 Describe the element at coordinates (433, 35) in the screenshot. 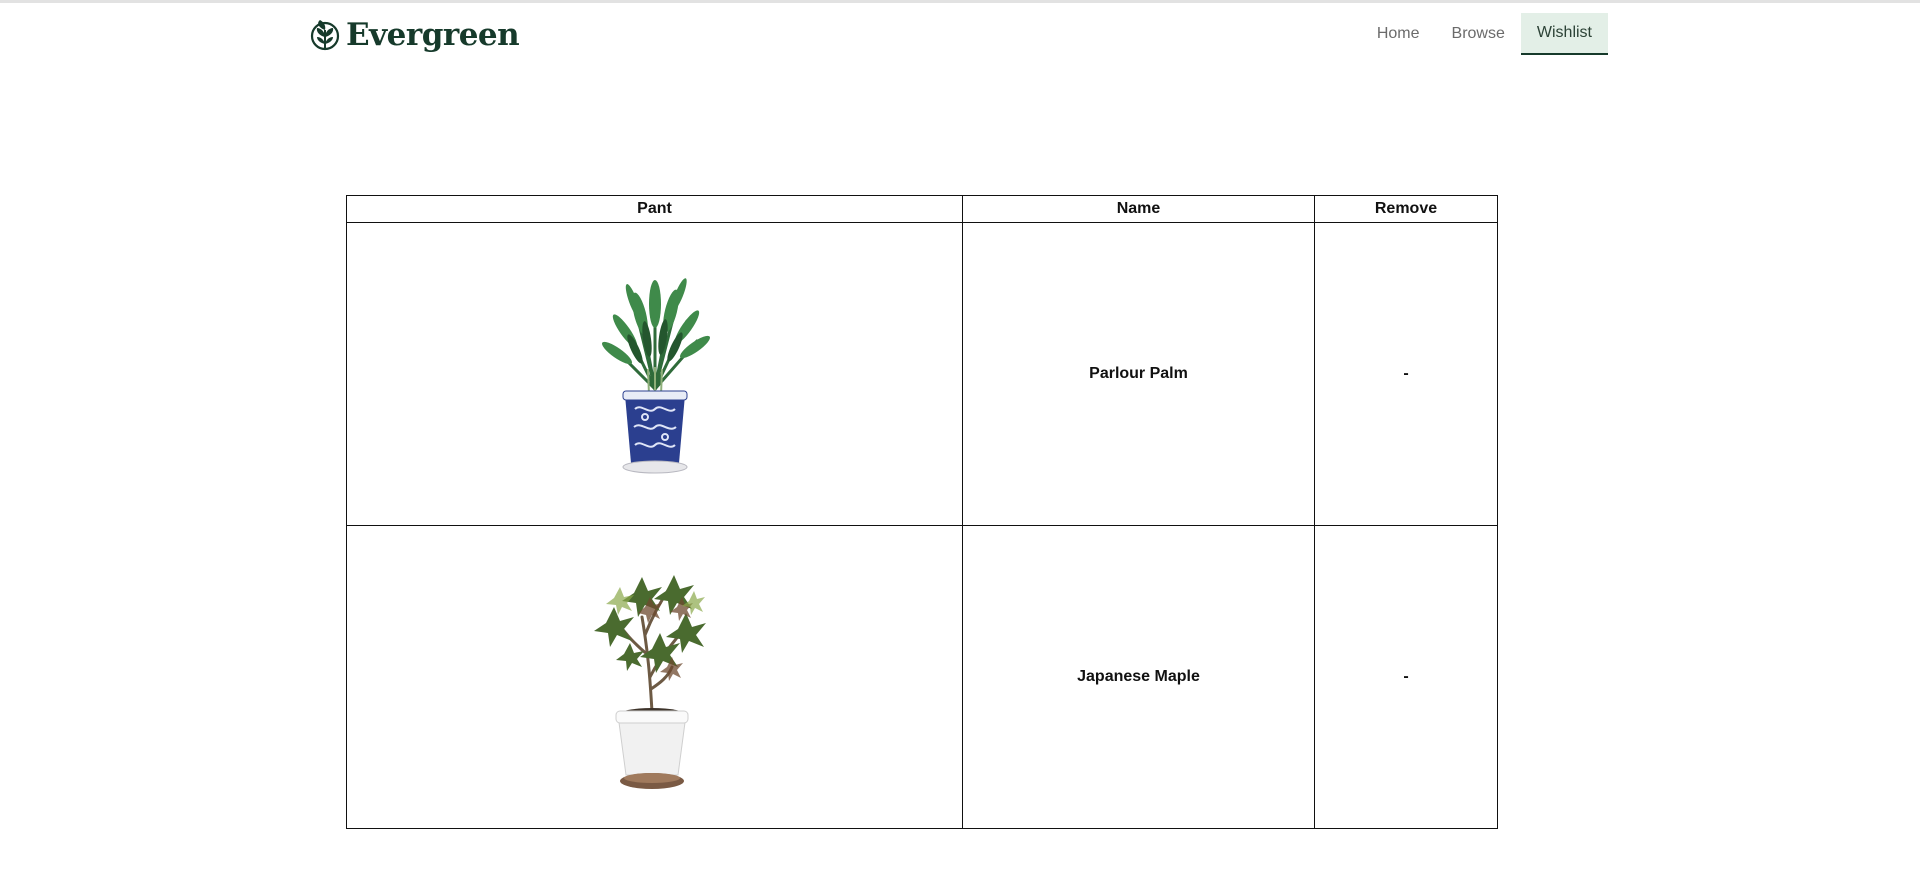

I see `brand-name: Evergreen` at that location.